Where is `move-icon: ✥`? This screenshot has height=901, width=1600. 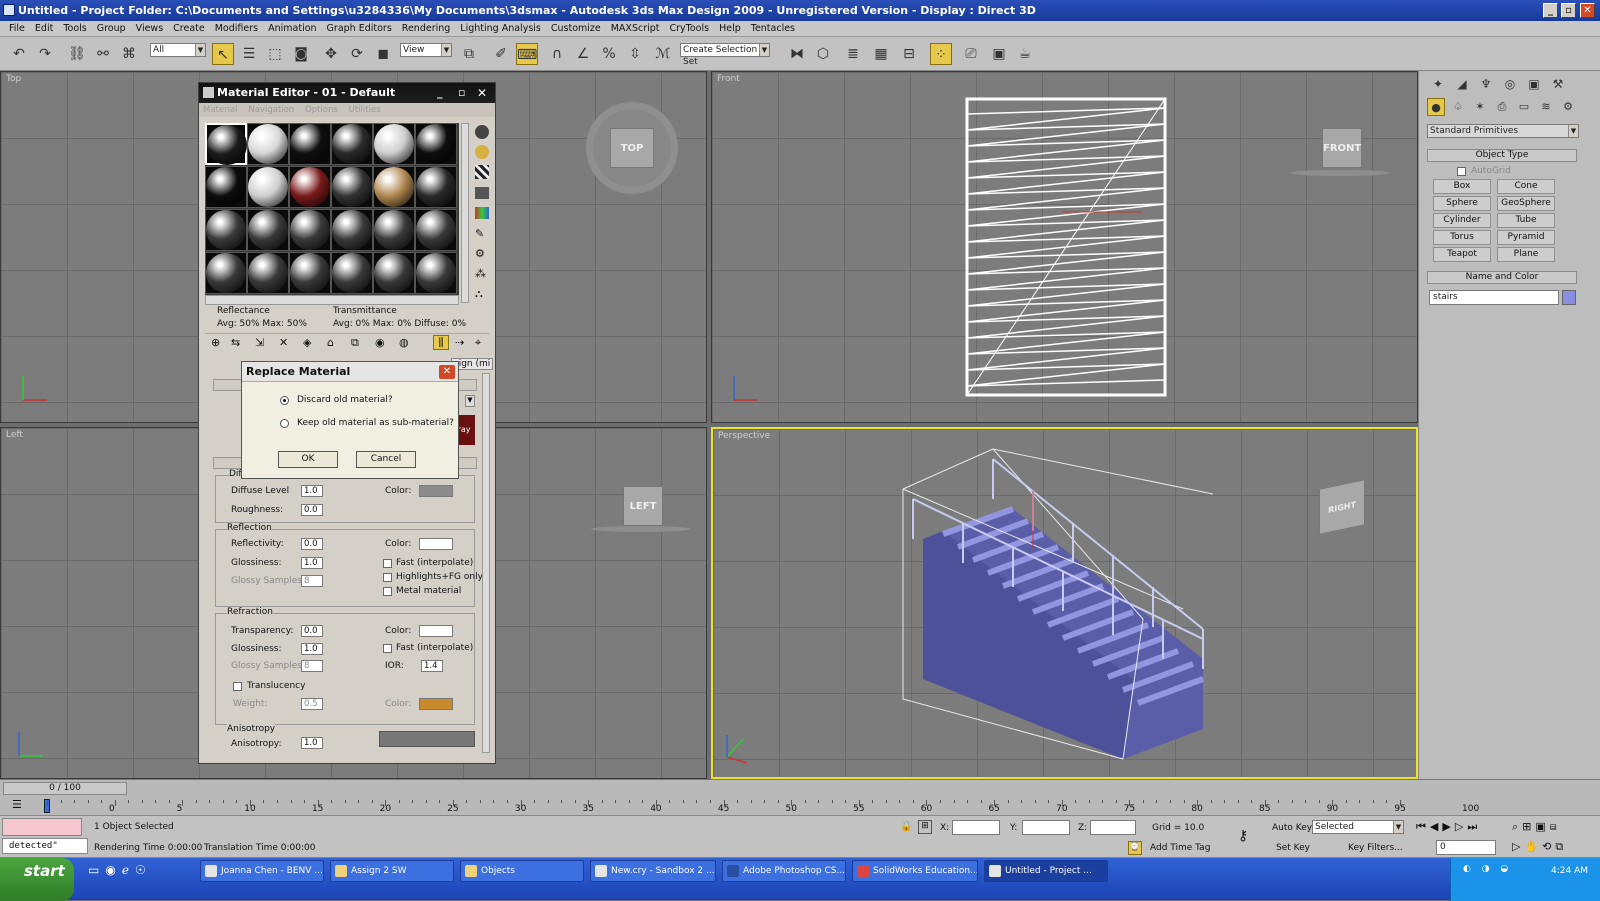
move-icon: ✥ is located at coordinates (331, 54).